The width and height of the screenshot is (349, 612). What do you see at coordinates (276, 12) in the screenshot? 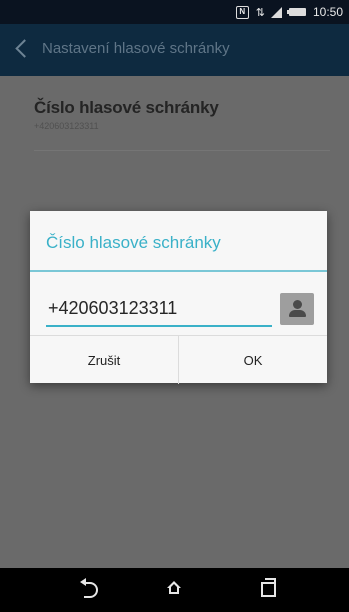
I see `signal-icon` at bounding box center [276, 12].